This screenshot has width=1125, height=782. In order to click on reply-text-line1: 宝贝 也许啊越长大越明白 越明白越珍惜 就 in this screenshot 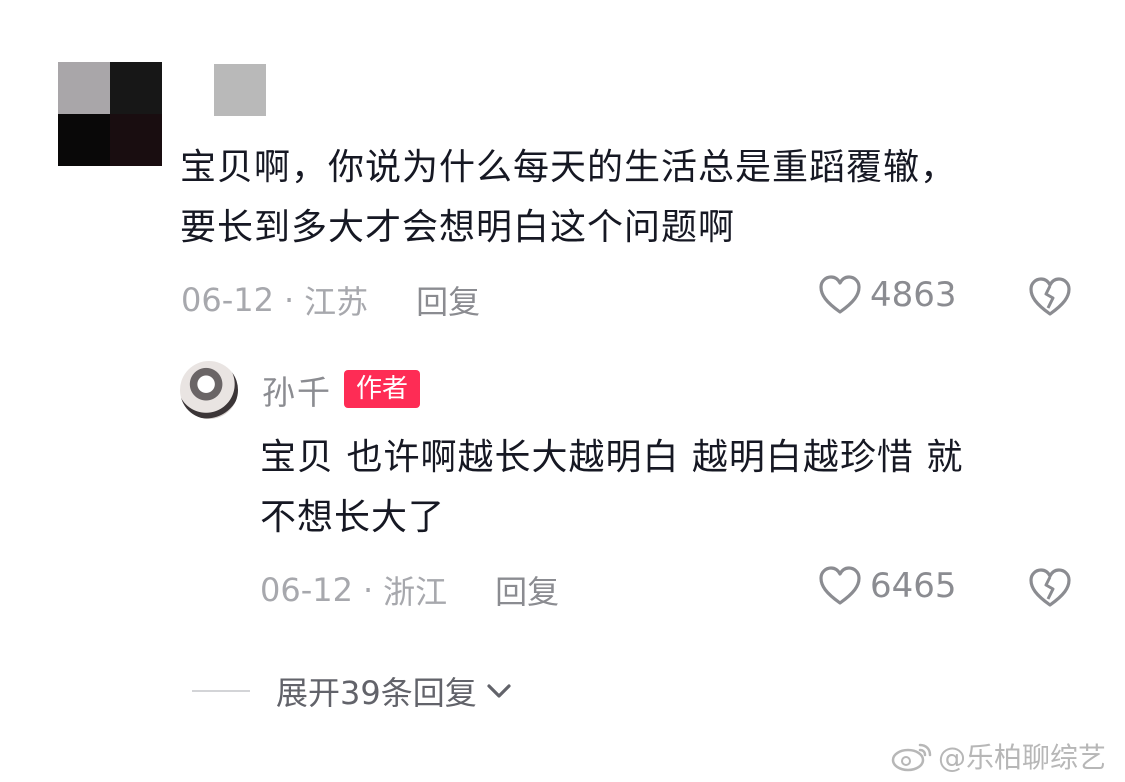, I will do `click(612, 457)`.